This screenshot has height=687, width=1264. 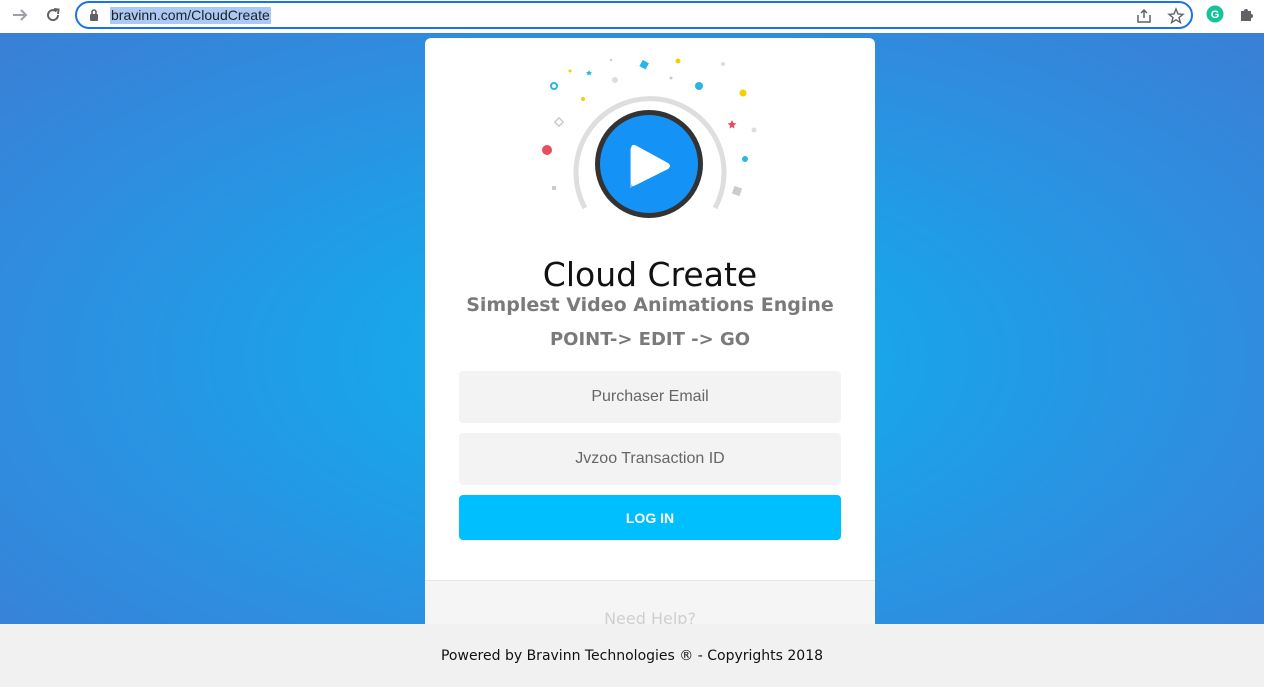 I want to click on reload-icon, so click(x=53, y=15).